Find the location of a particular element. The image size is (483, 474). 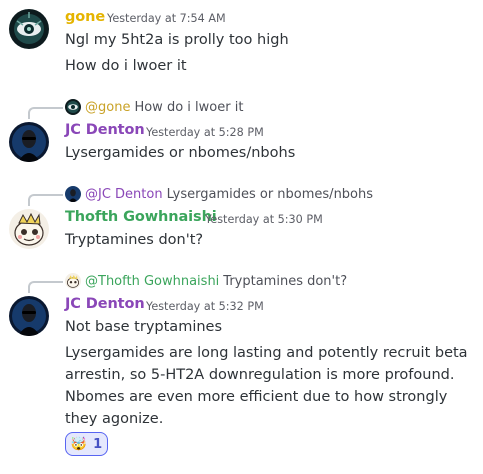

reply-mention: @JC Denton is located at coordinates (124, 194).